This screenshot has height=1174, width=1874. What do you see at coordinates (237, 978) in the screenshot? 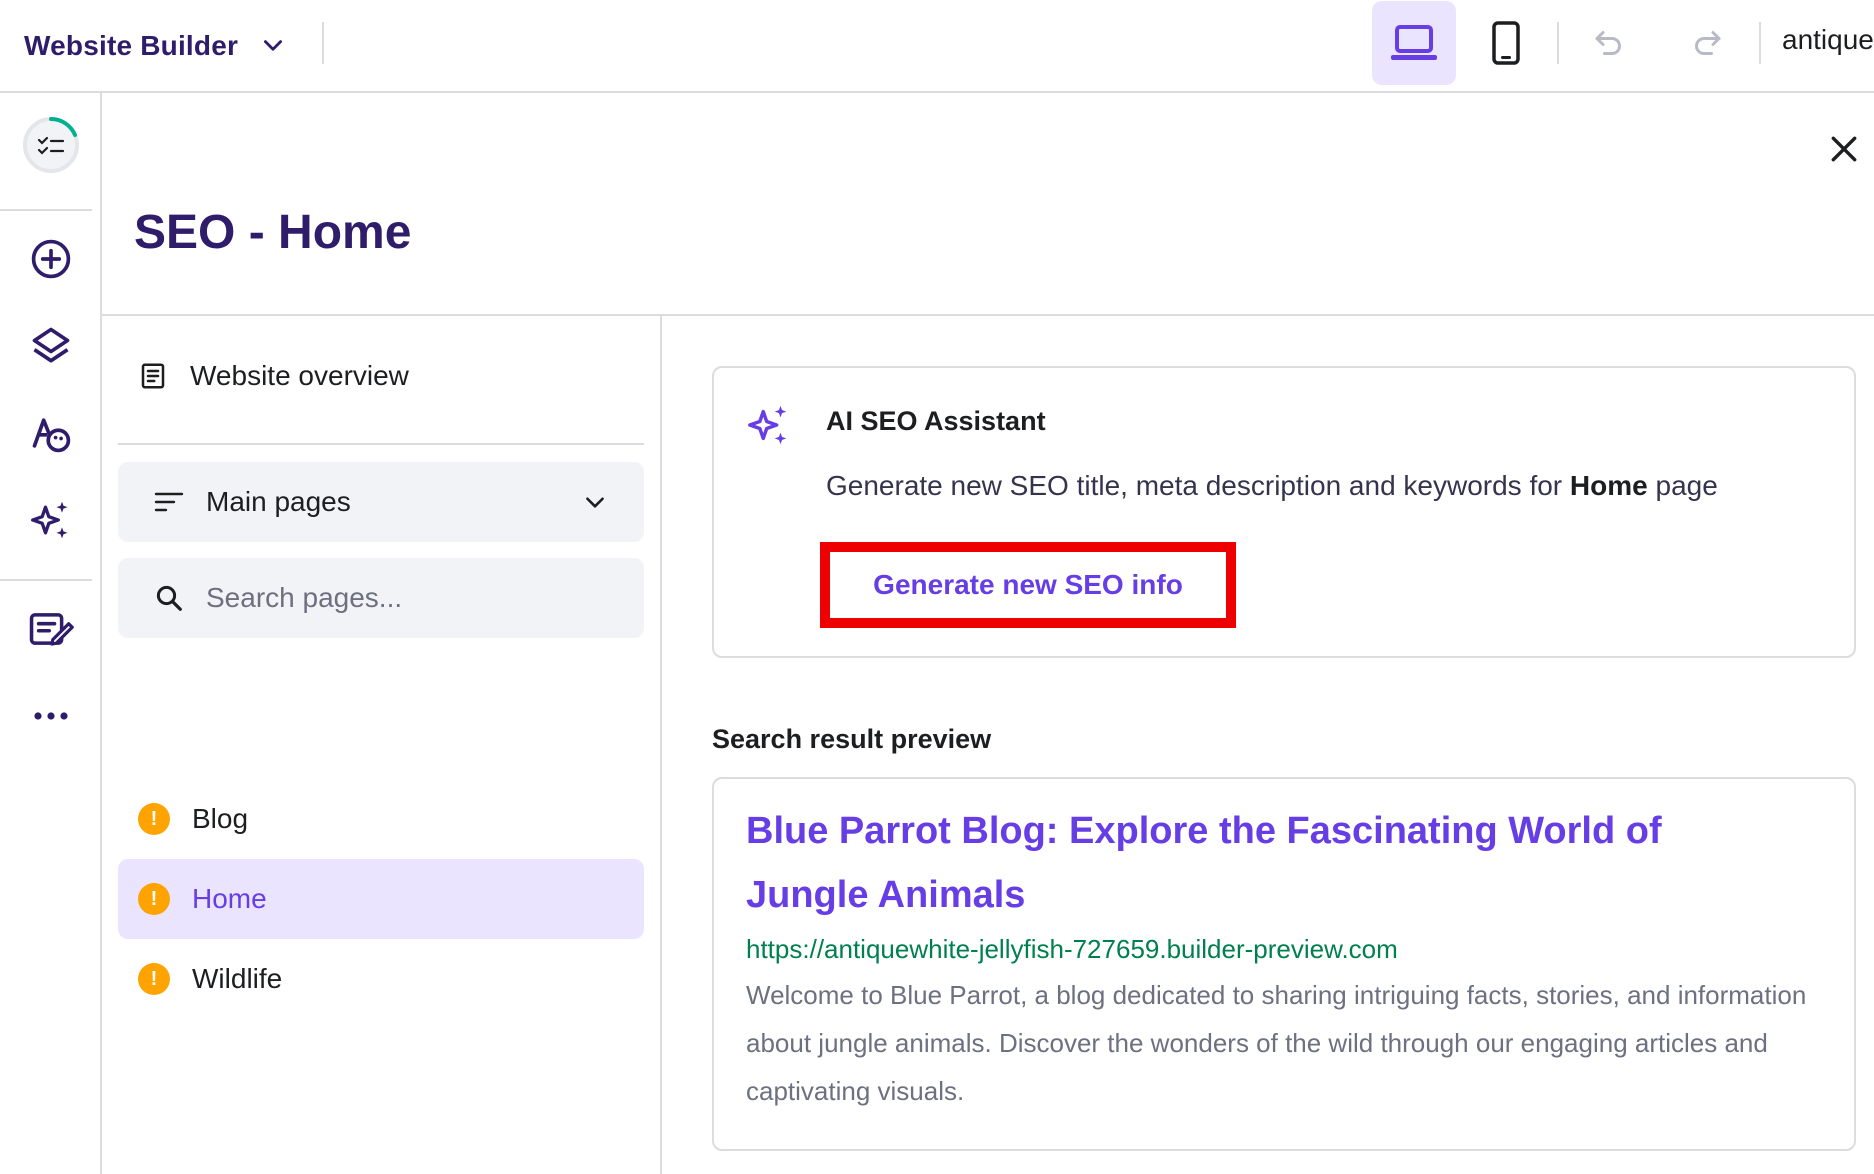
I see `page-item-label: Wildlife` at bounding box center [237, 978].